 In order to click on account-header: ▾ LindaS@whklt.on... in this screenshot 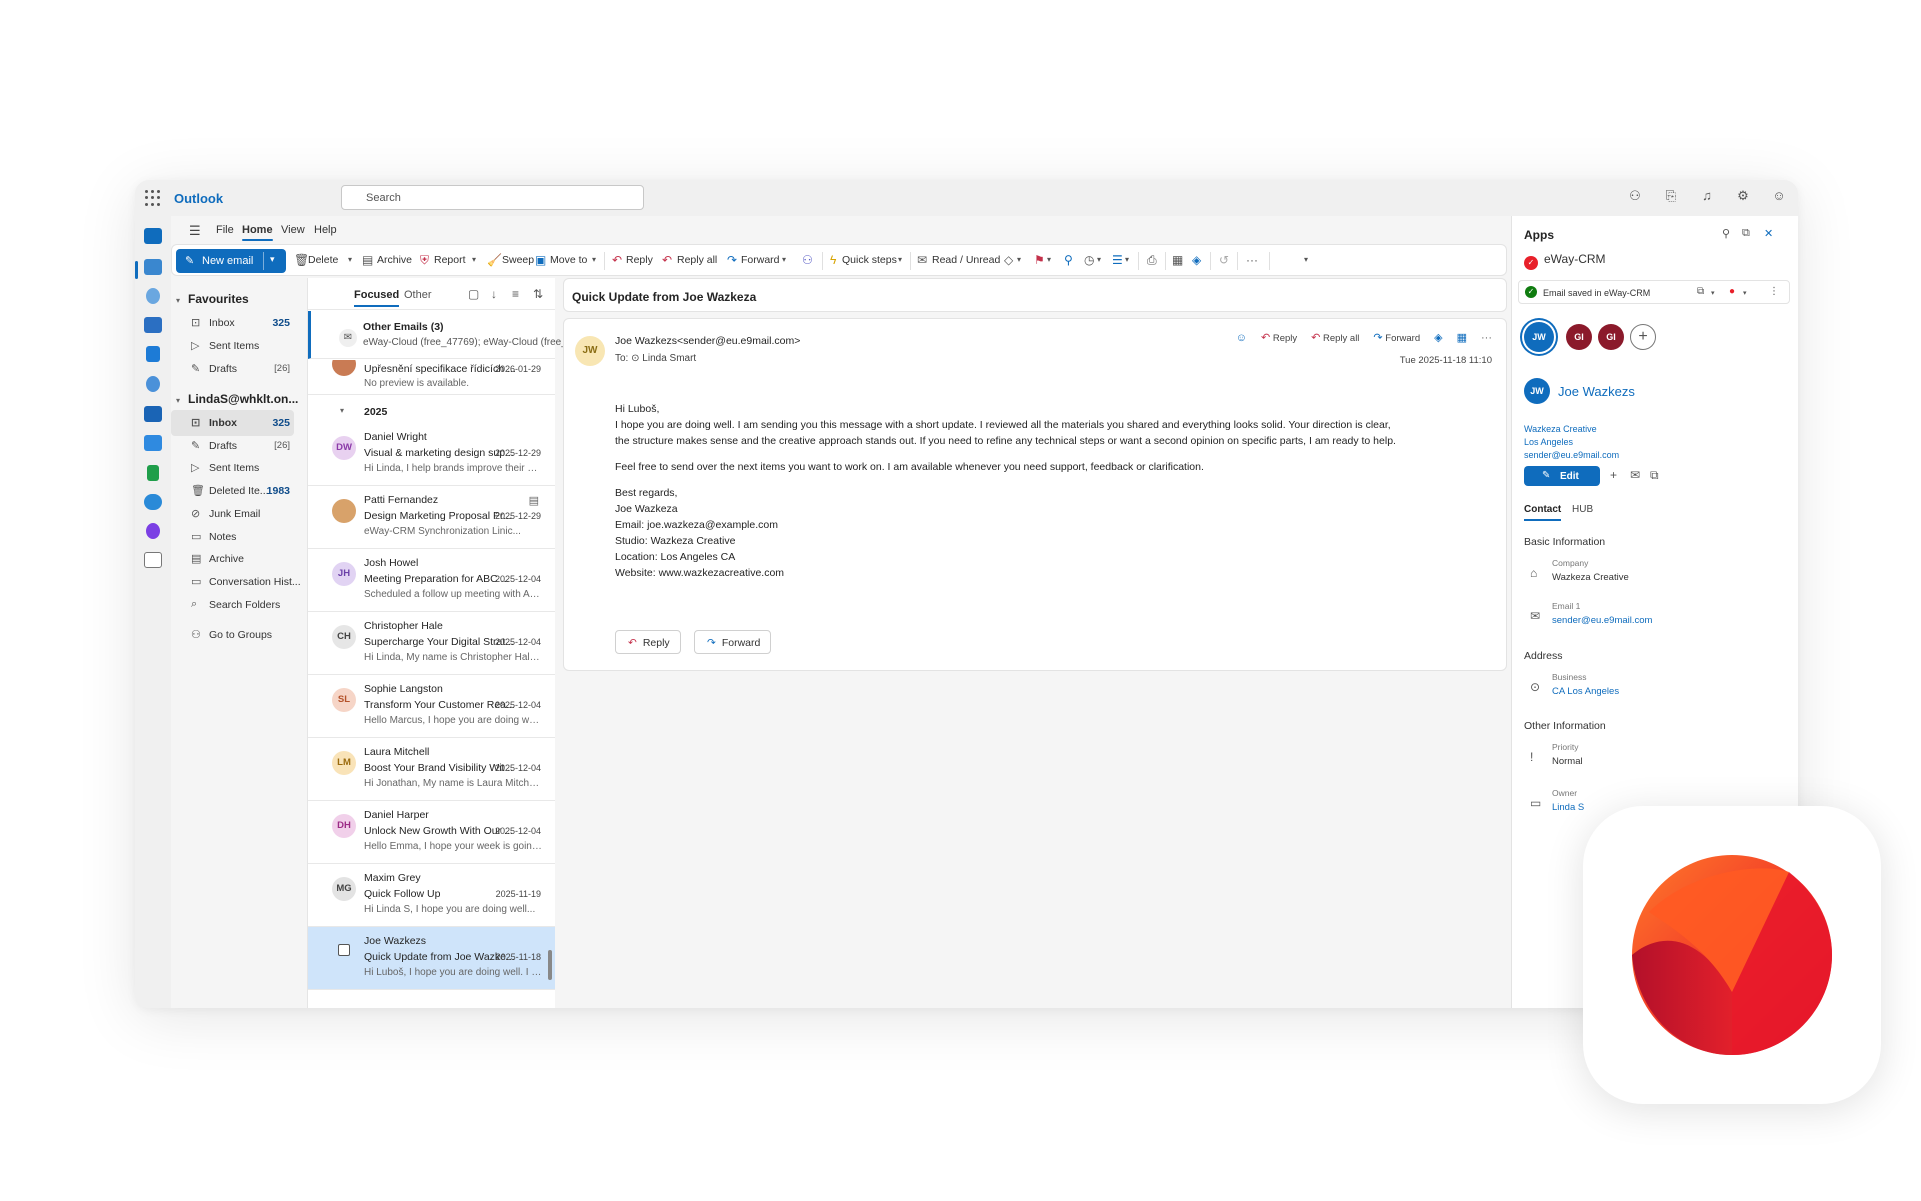, I will do `click(237, 399)`.